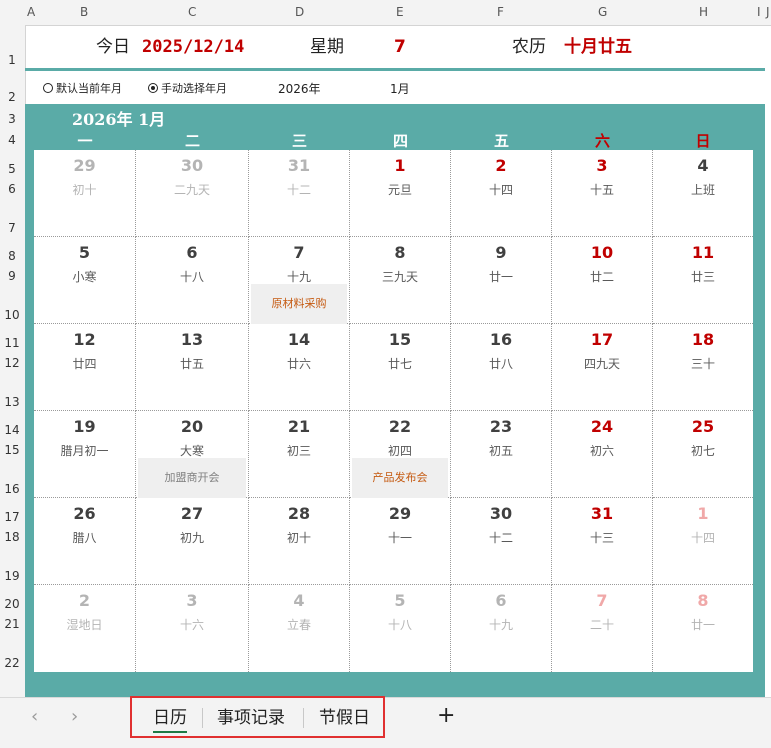 The image size is (771, 748). I want to click on day-cell: 4 上班, so click(703, 193).